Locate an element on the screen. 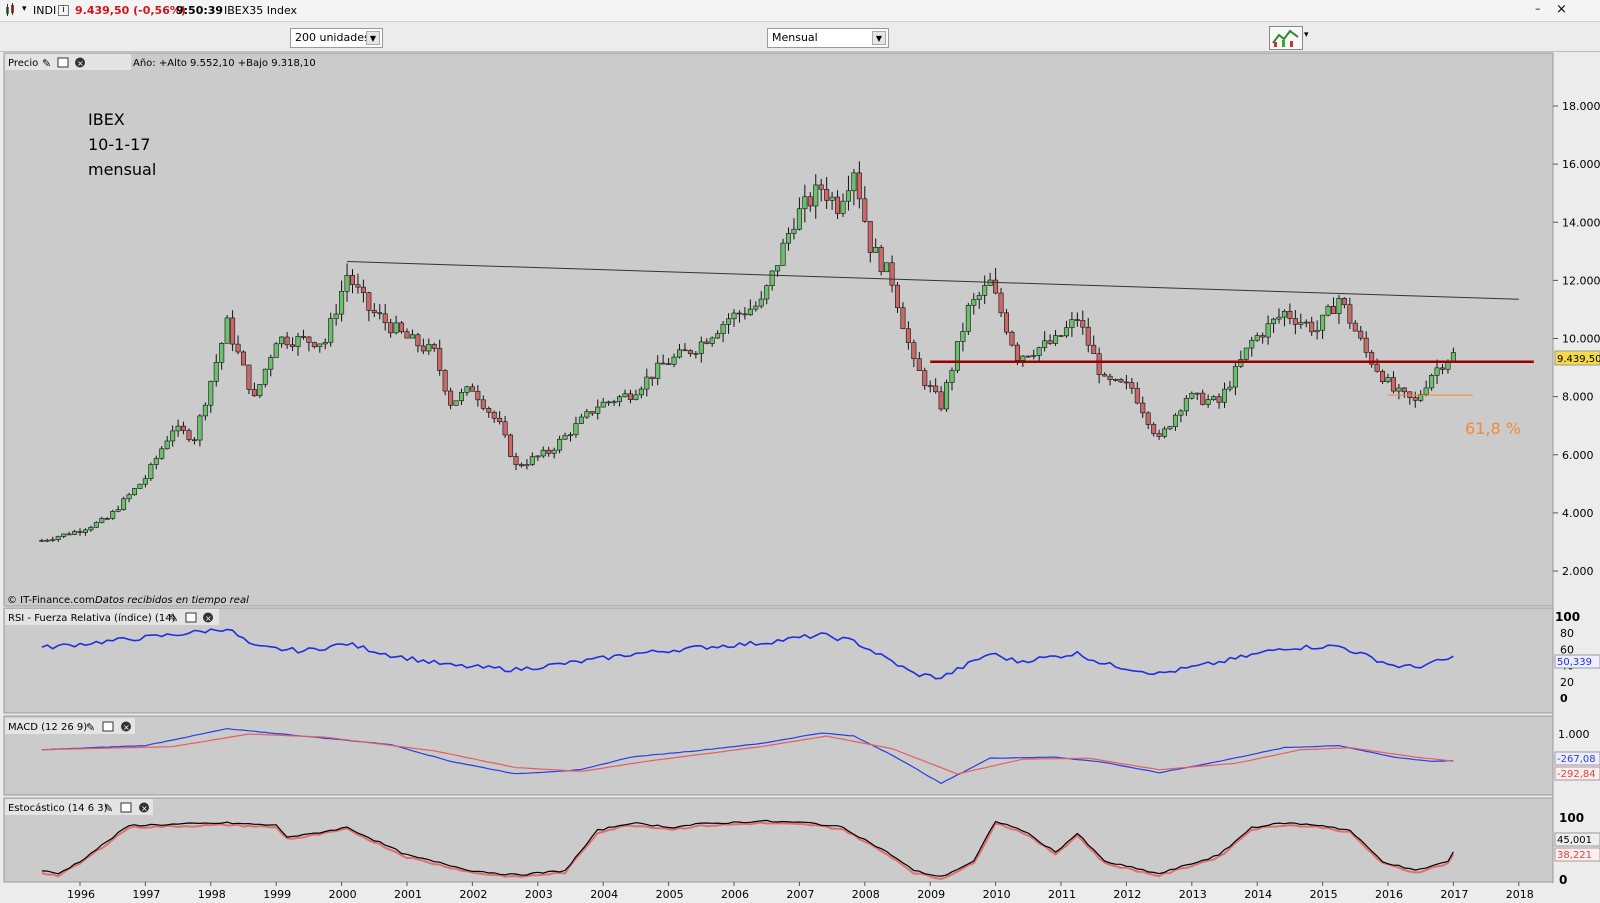  price-tick-label: 2.000 is located at coordinates (1578, 571).